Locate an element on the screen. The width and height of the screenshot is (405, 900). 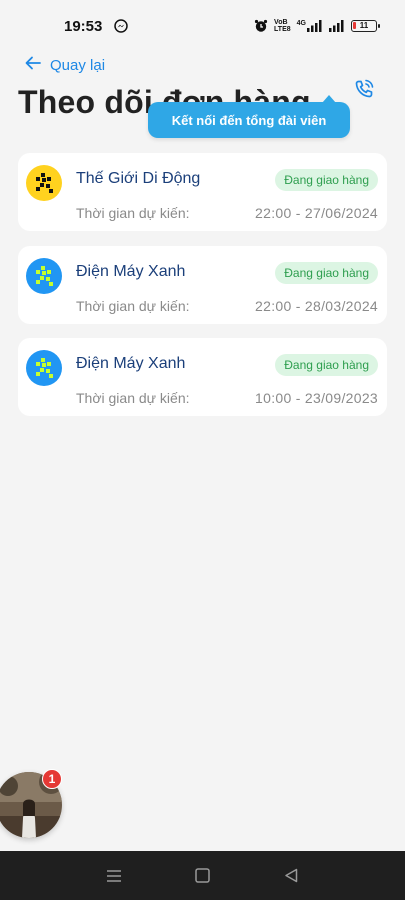
back-label: Quay lại is located at coordinates (78, 65).